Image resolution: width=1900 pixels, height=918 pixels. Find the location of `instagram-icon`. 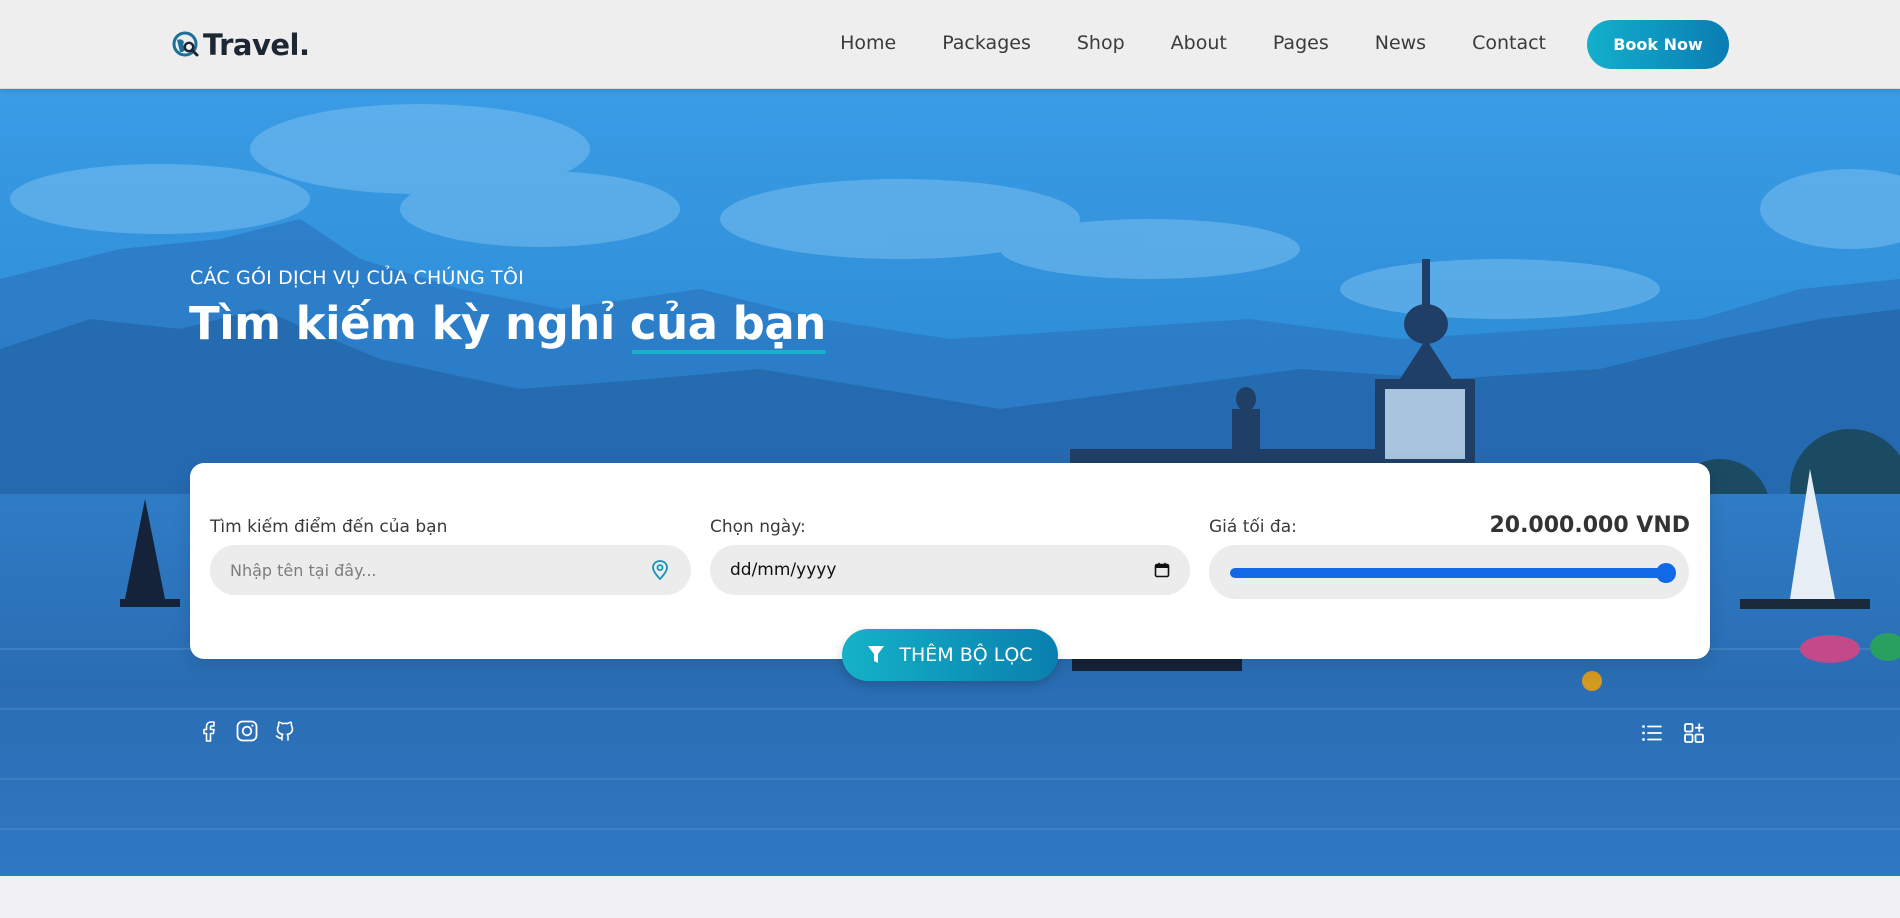

instagram-icon is located at coordinates (247, 731).